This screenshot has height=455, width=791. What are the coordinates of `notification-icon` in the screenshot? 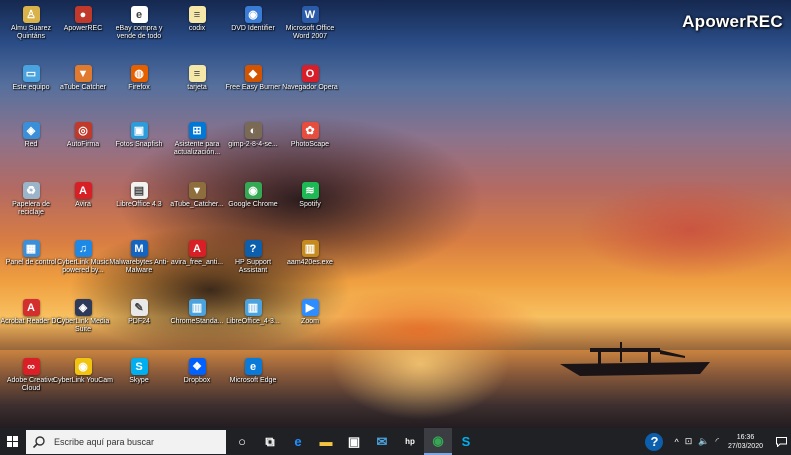 It's located at (781, 441).